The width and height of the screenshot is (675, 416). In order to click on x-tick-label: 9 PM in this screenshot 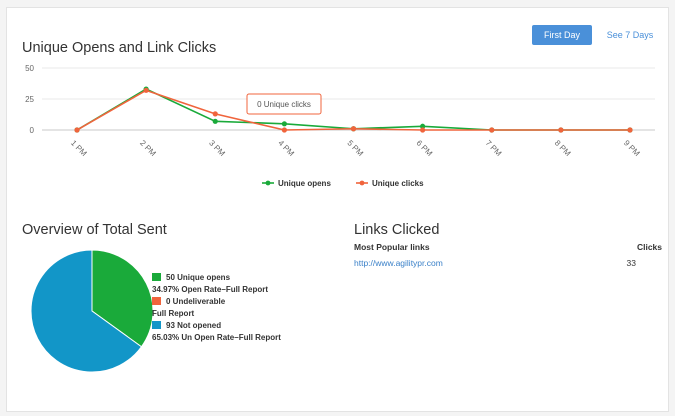, I will do `click(632, 148)`.